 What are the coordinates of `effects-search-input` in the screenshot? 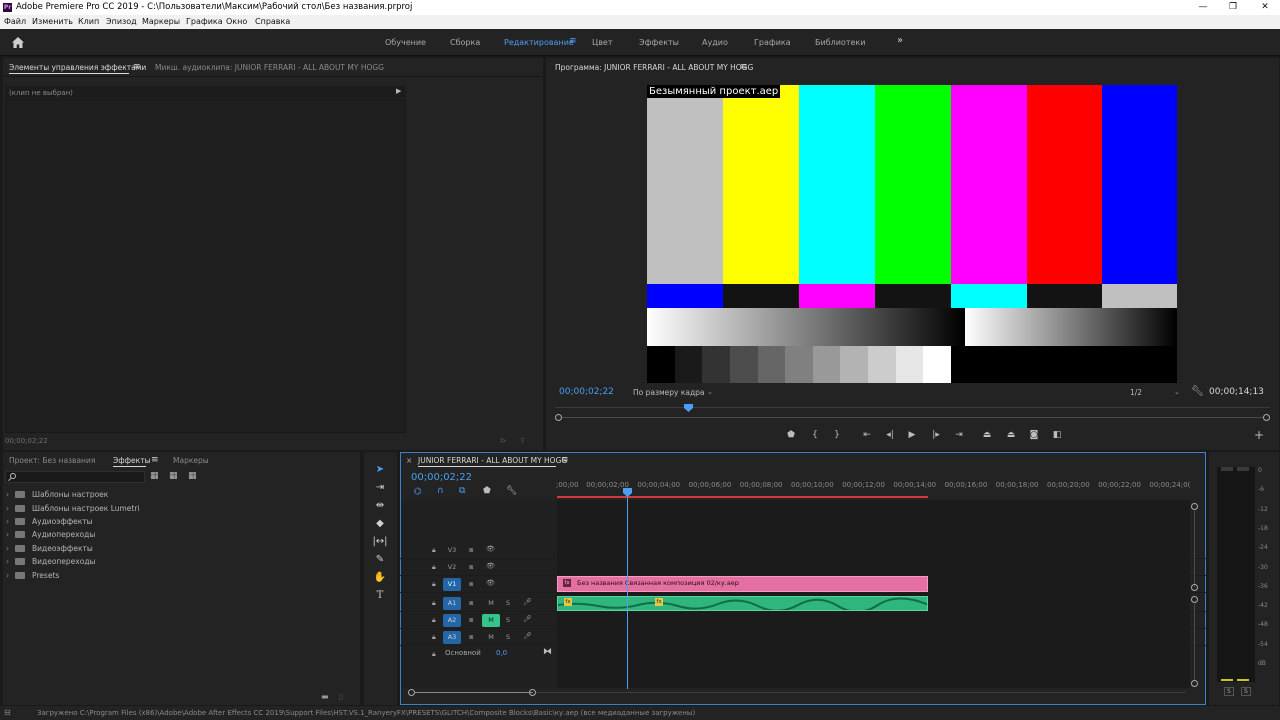 It's located at (75, 477).